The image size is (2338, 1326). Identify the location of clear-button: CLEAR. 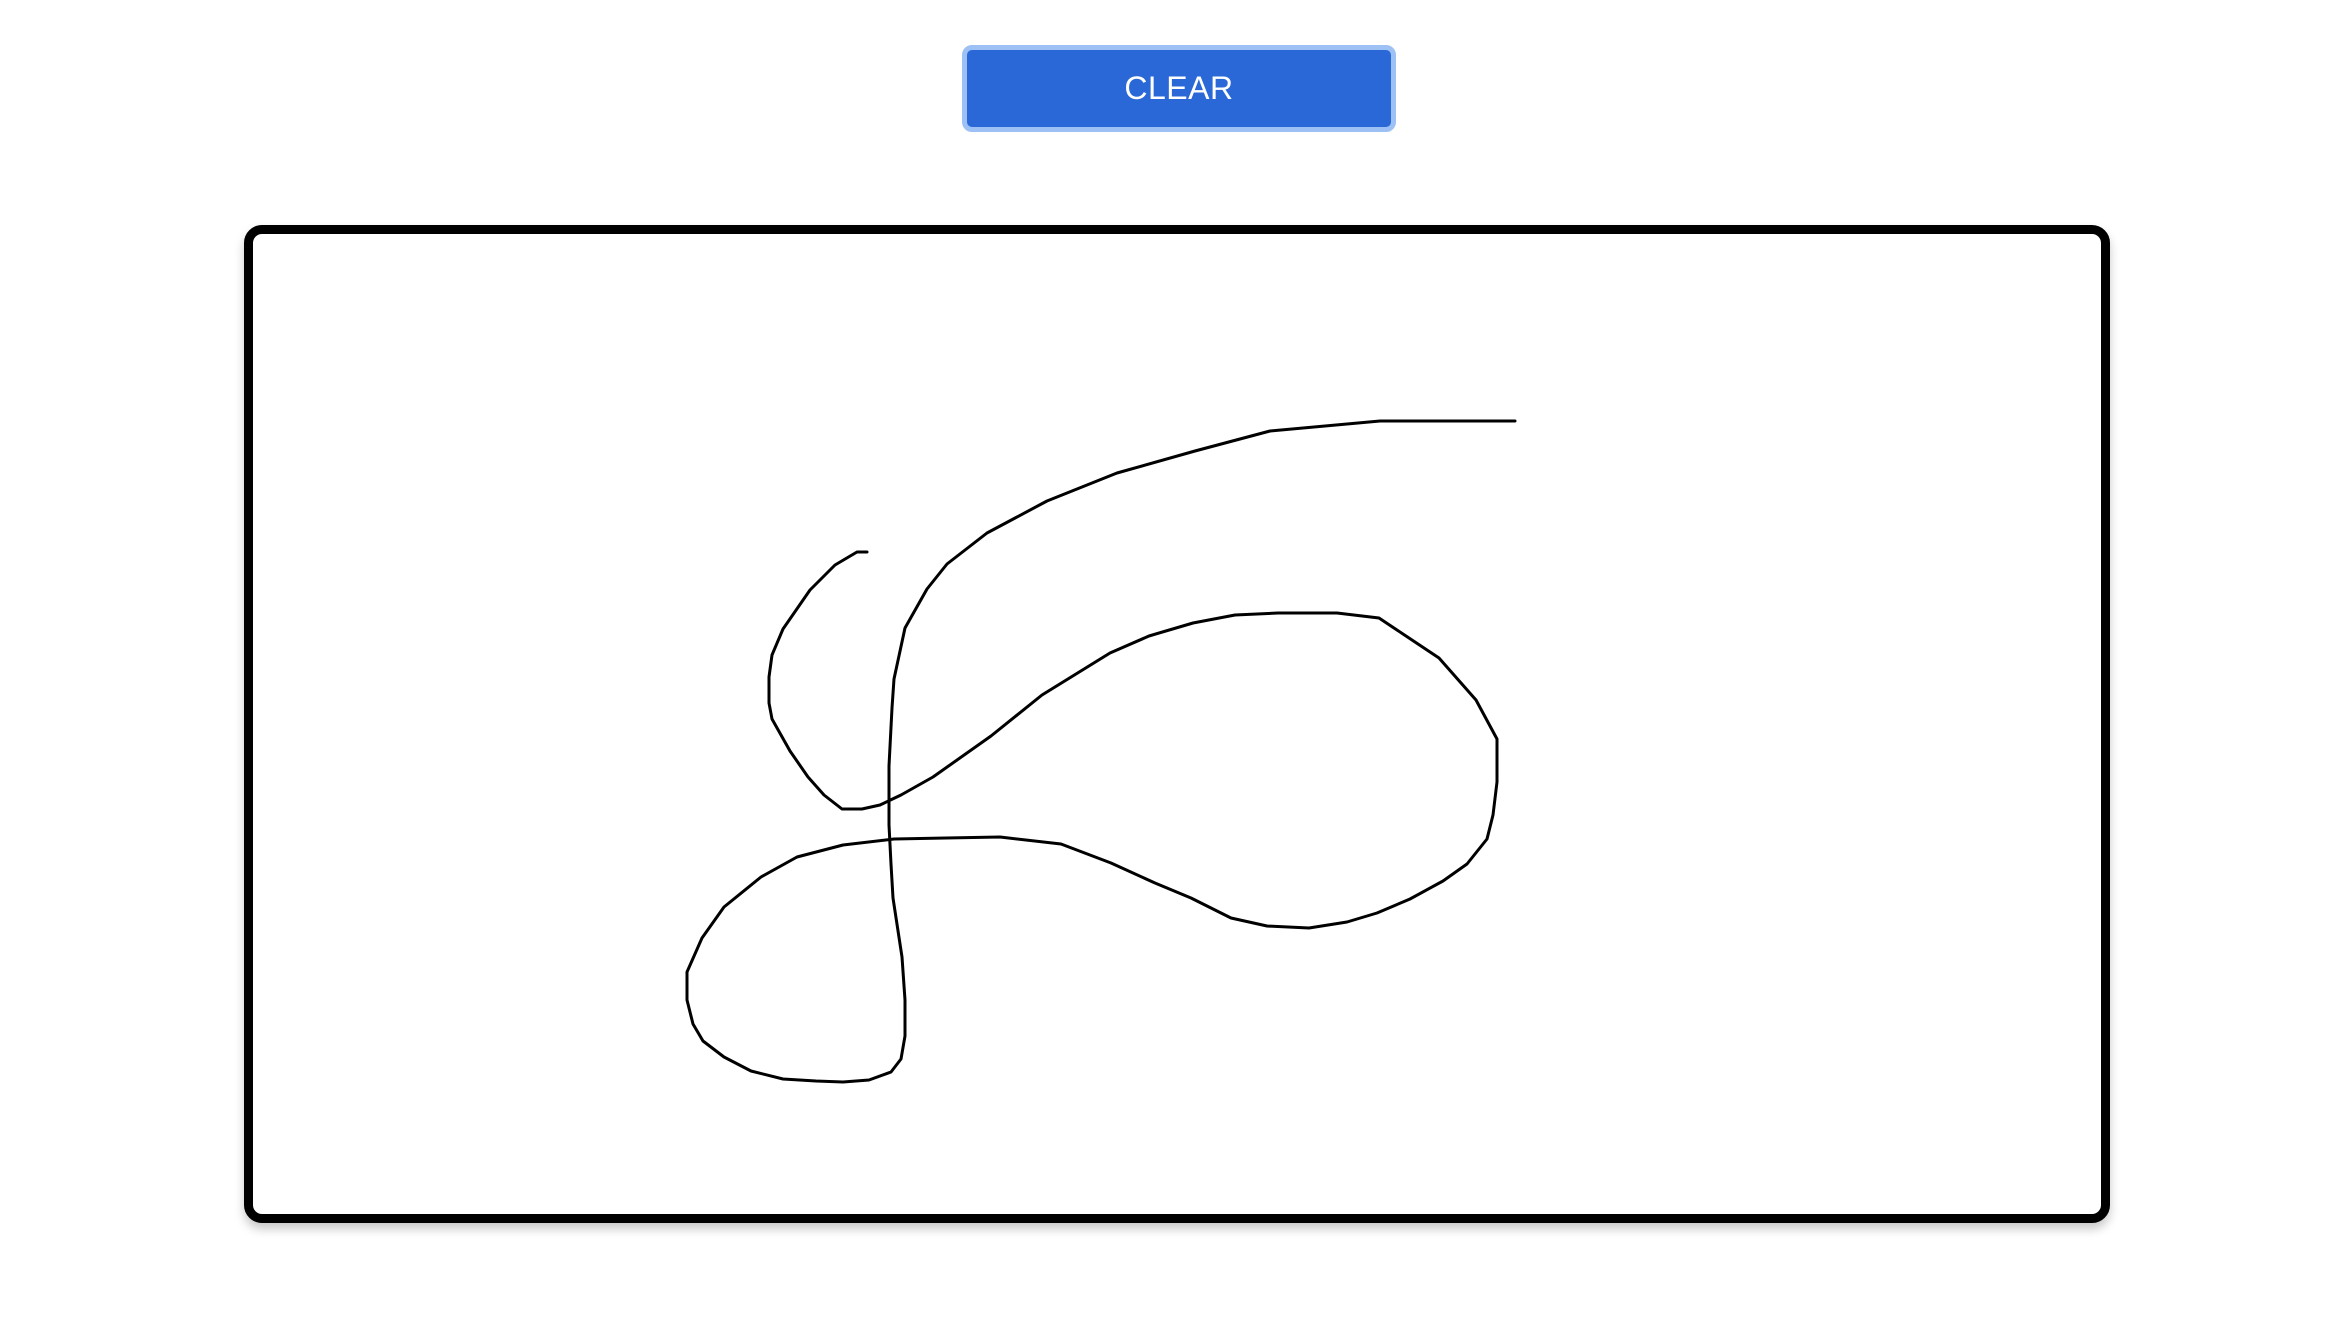
(1179, 88).